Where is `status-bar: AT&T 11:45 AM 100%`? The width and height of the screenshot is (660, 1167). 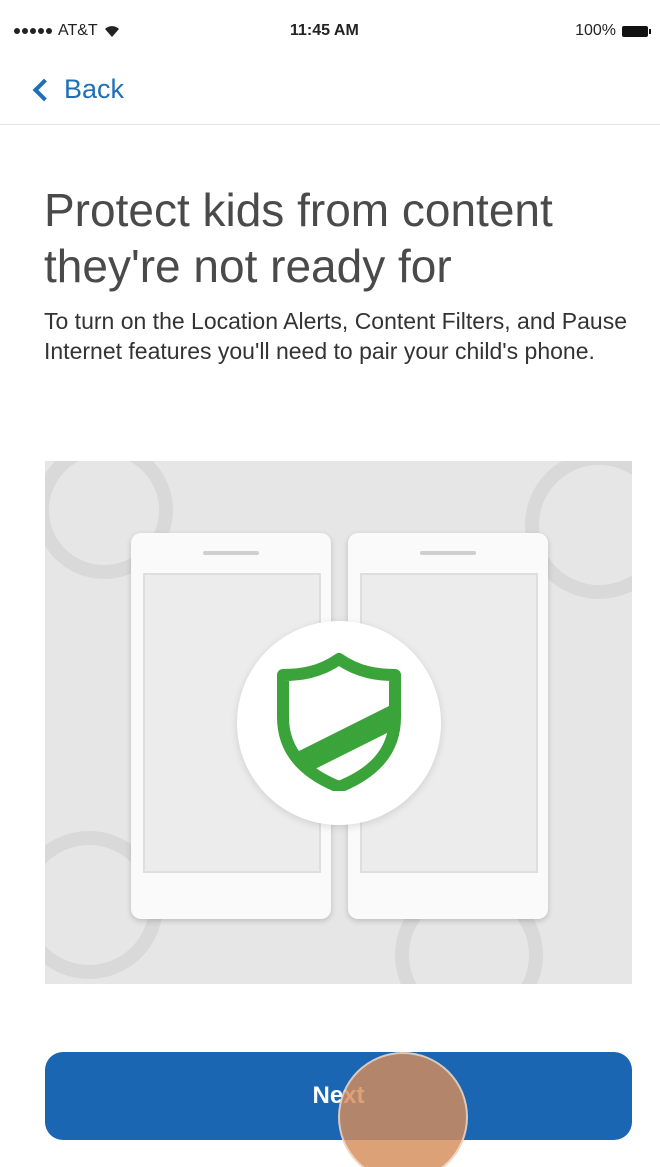
status-bar: AT&T 11:45 AM 100% is located at coordinates (330, 30).